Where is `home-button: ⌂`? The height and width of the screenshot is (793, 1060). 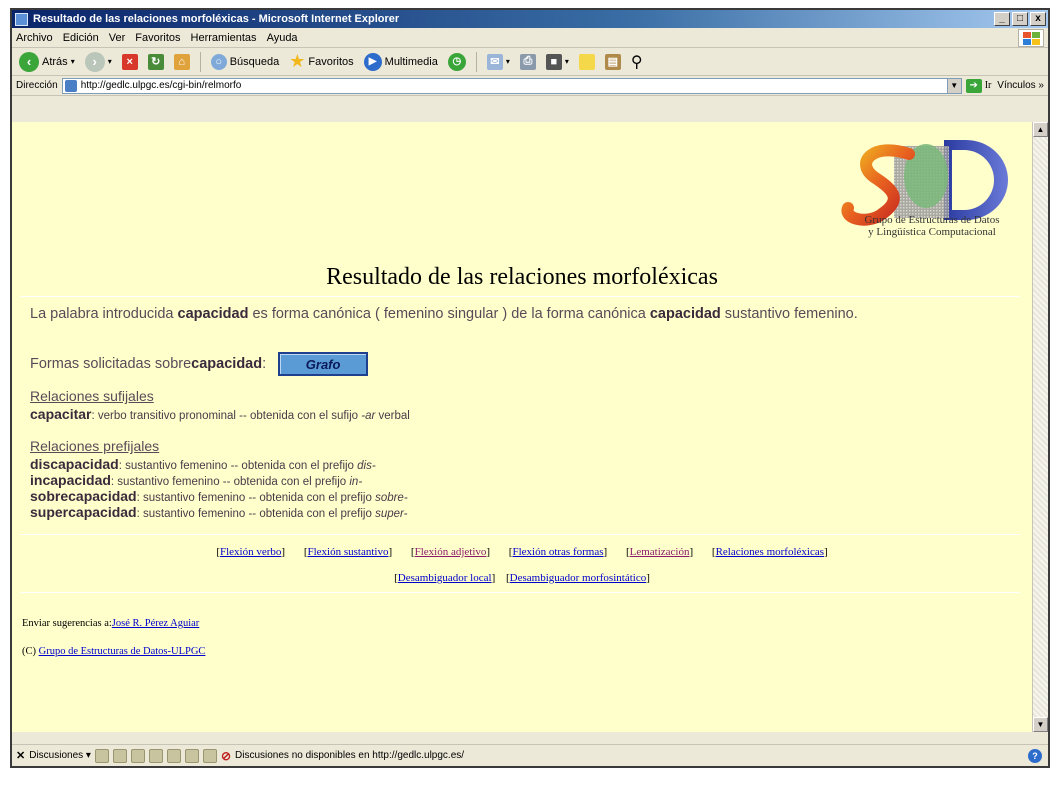
home-button: ⌂ is located at coordinates (182, 61).